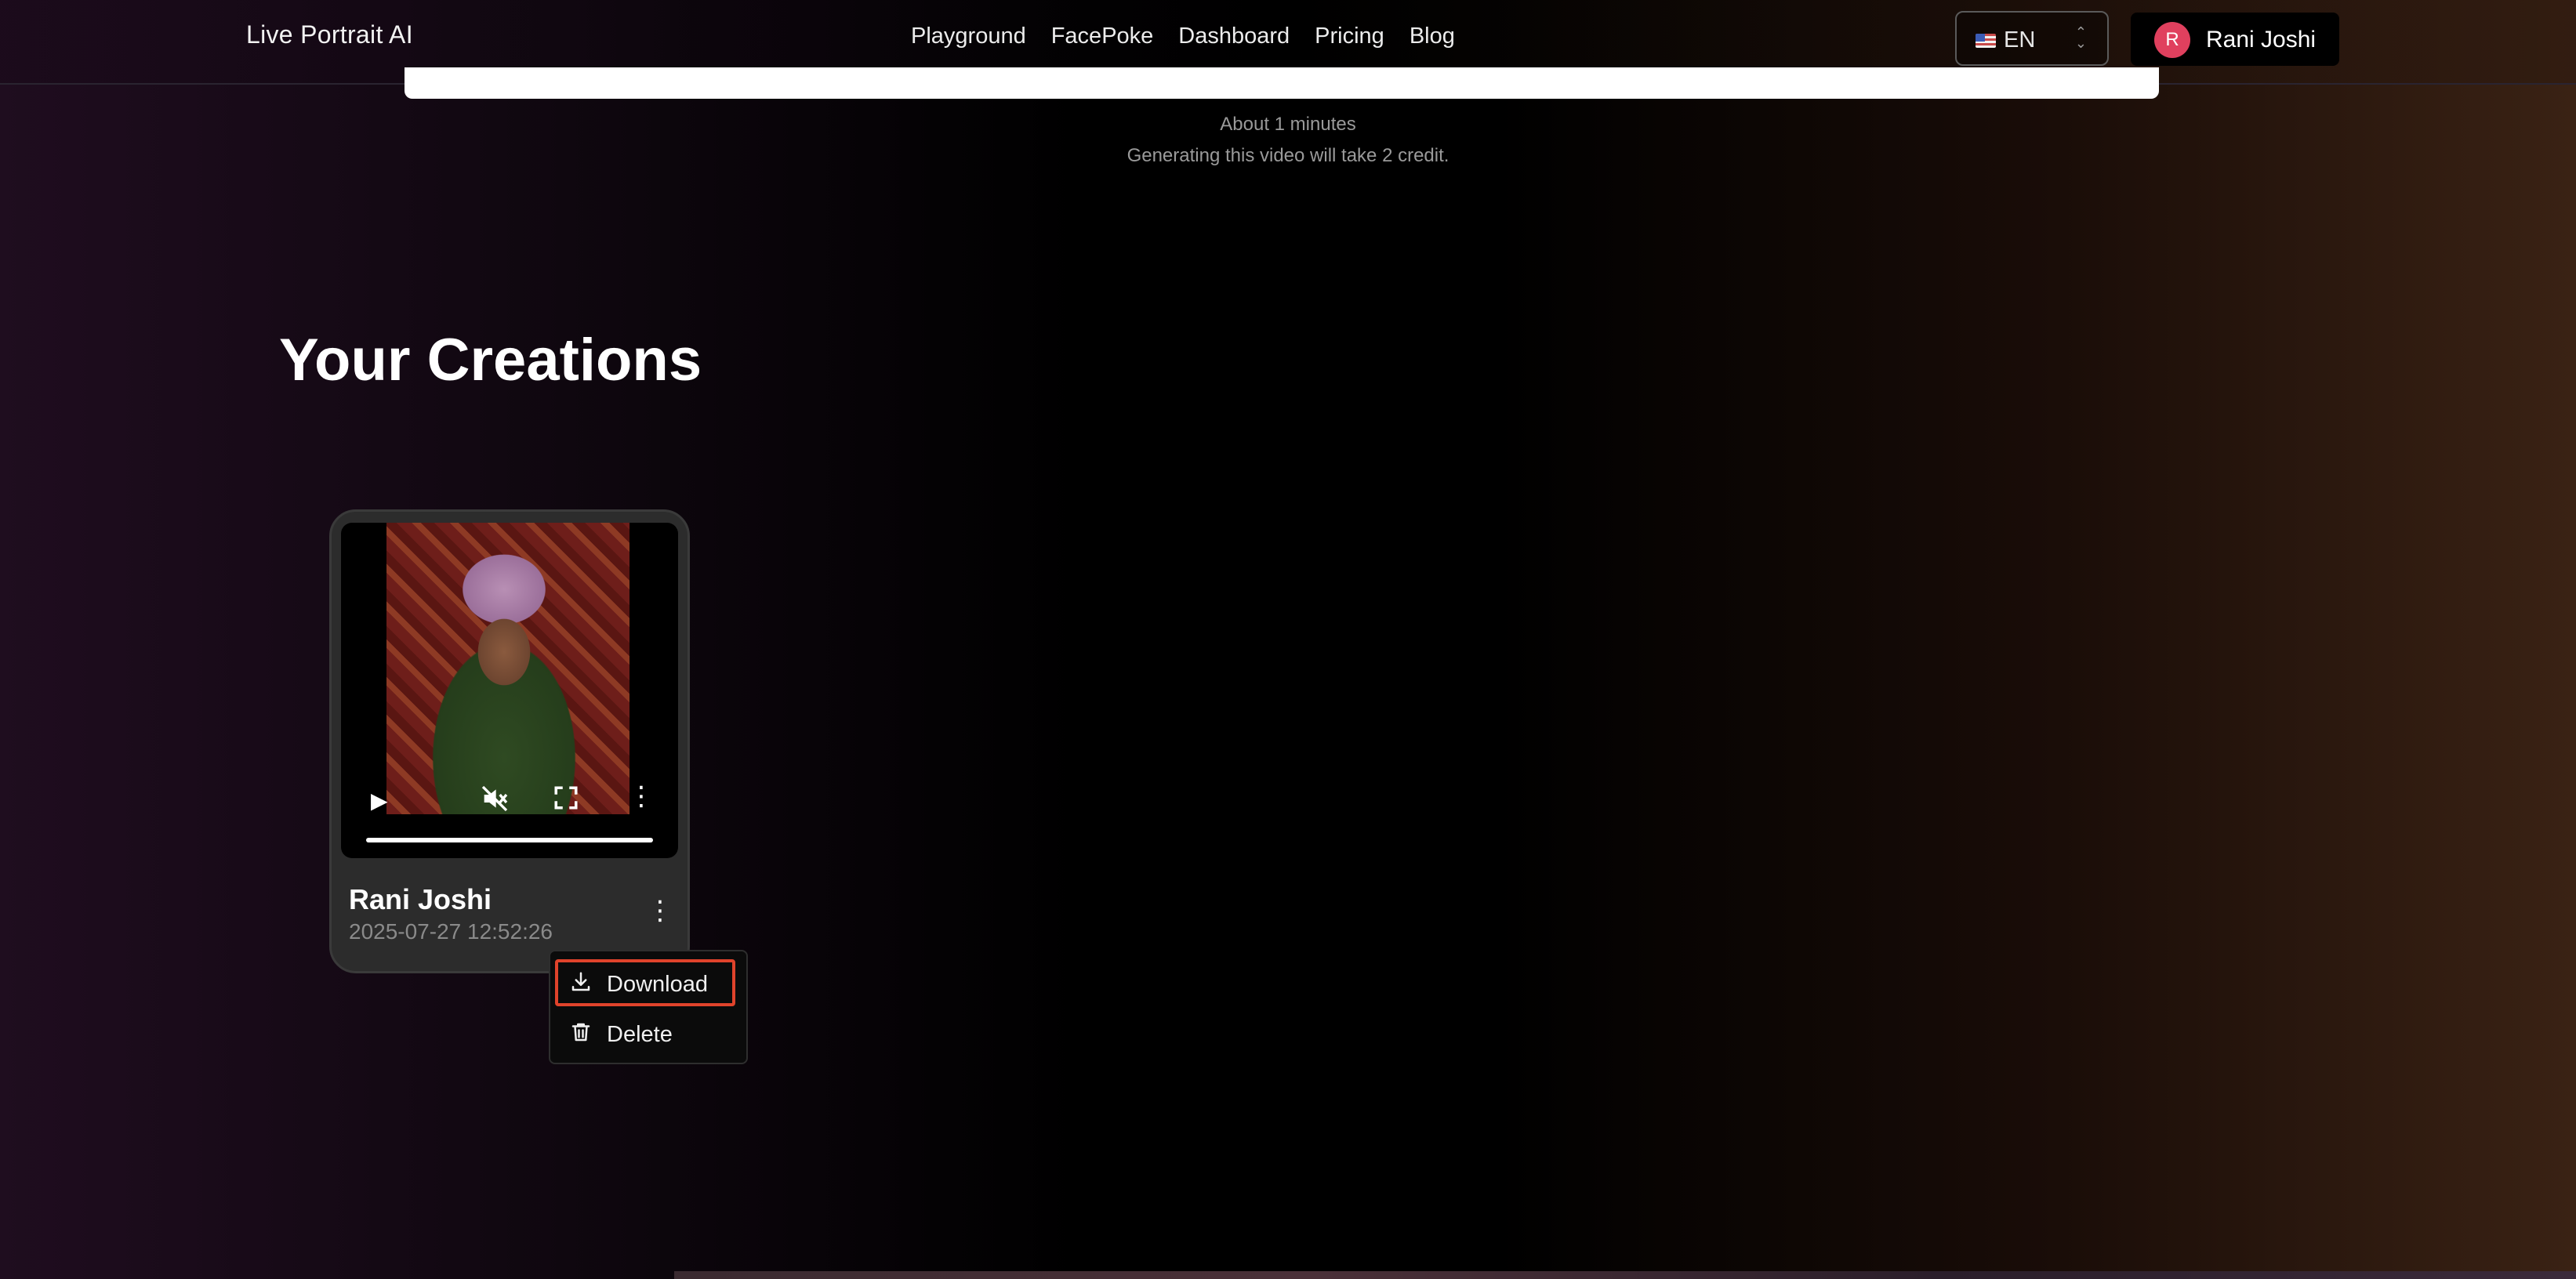  What do you see at coordinates (491, 360) in the screenshot?
I see `section-title-creations: Your Creations` at bounding box center [491, 360].